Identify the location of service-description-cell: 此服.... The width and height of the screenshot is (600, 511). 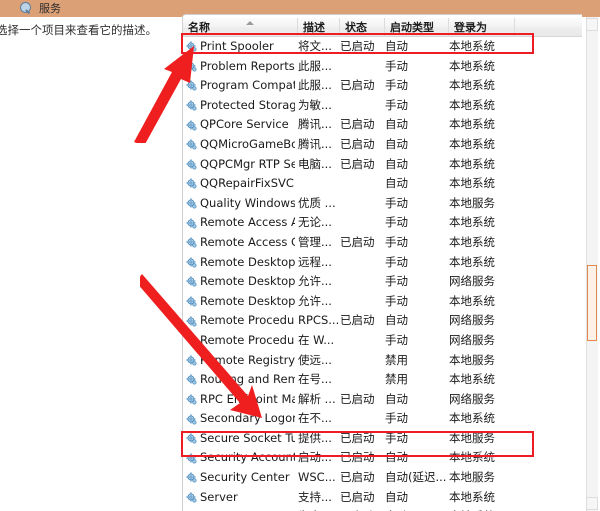
(315, 65).